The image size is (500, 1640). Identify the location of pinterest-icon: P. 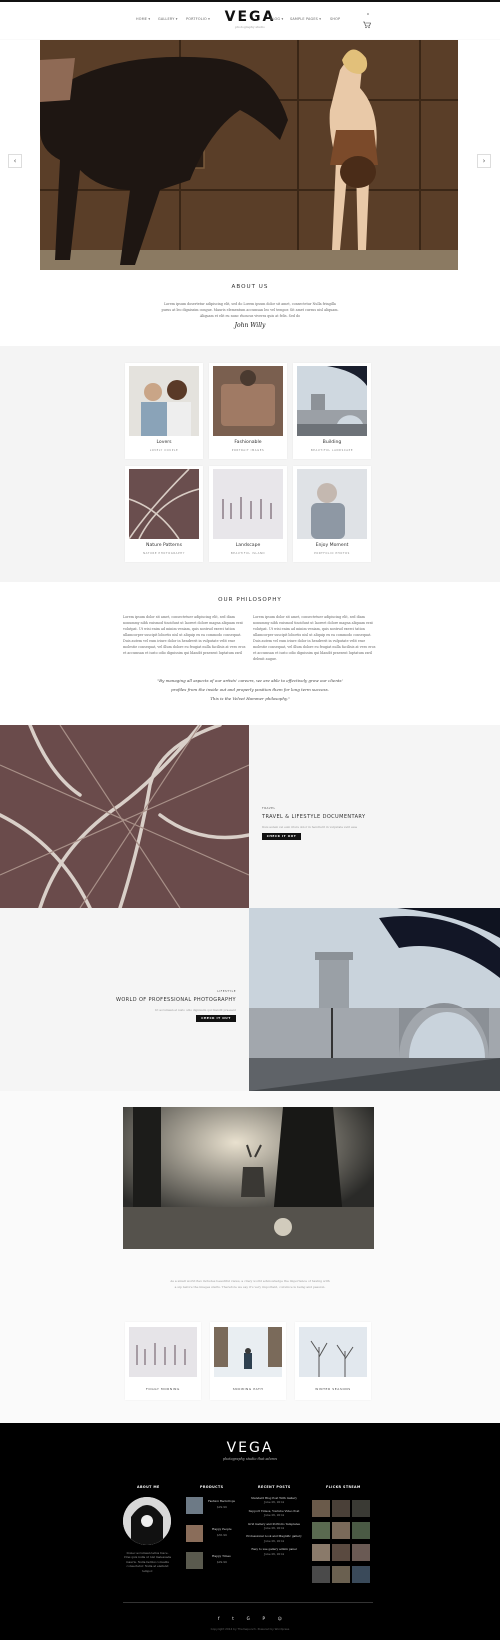
(264, 1619).